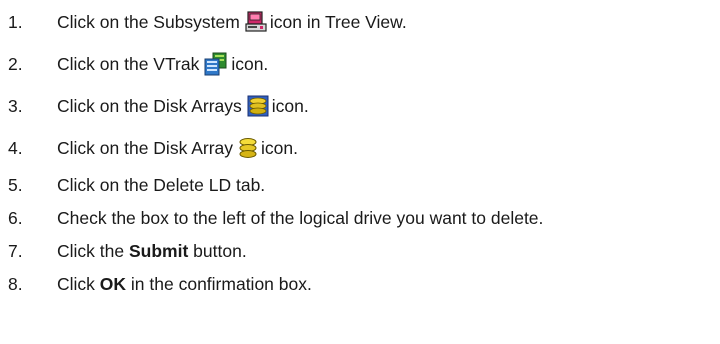  I want to click on step-number: 4., so click(15, 147).